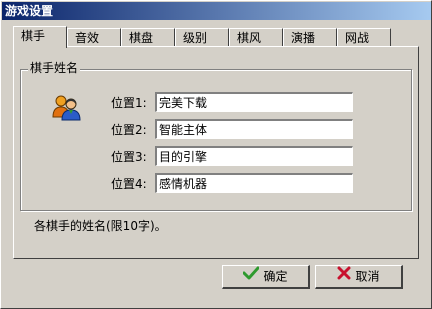 This screenshot has height=309, width=432. Describe the element at coordinates (254, 156) in the screenshot. I see `position-3-name-input` at that location.